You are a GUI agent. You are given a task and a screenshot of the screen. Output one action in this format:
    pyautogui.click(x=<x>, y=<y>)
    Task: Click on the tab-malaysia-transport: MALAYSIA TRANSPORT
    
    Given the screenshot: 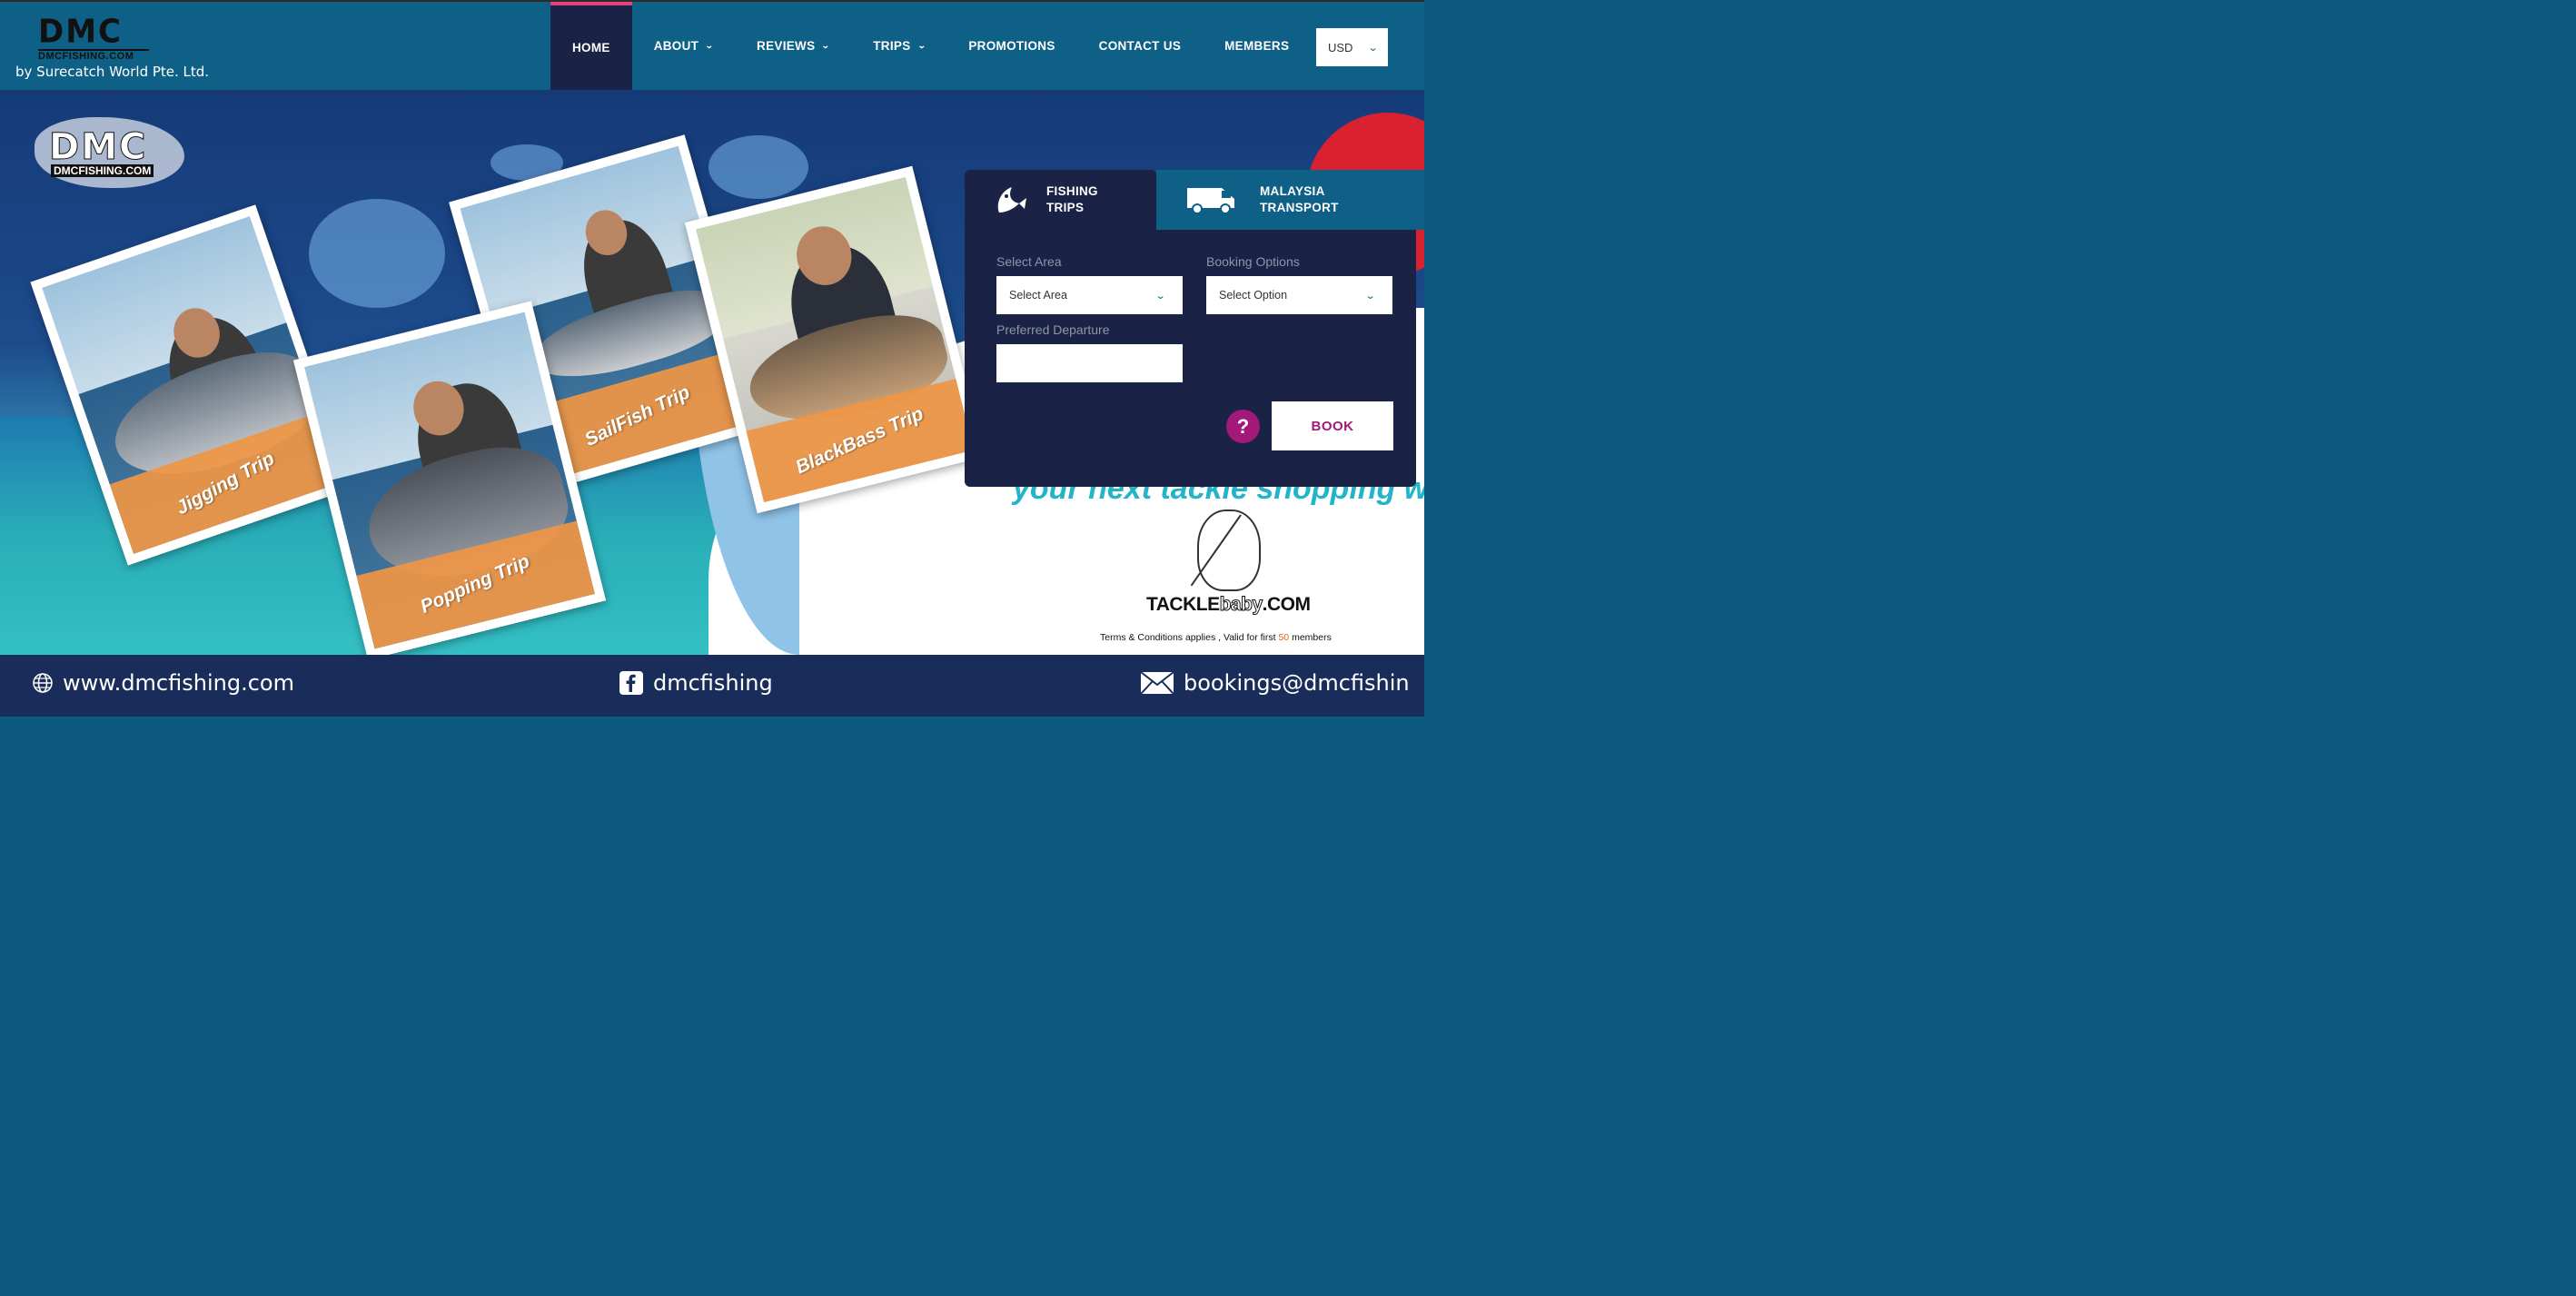 What is the action you would take?
    pyautogui.click(x=1290, y=200)
    